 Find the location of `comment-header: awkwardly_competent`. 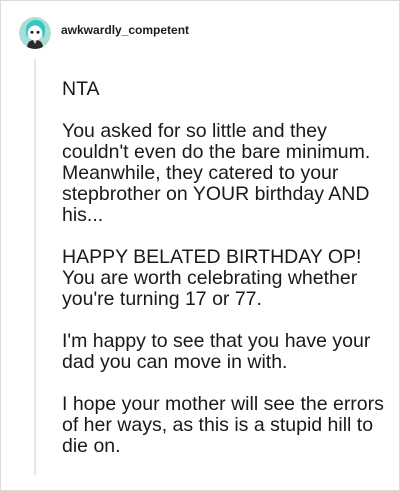

comment-header: awkwardly_competent is located at coordinates (104, 33).